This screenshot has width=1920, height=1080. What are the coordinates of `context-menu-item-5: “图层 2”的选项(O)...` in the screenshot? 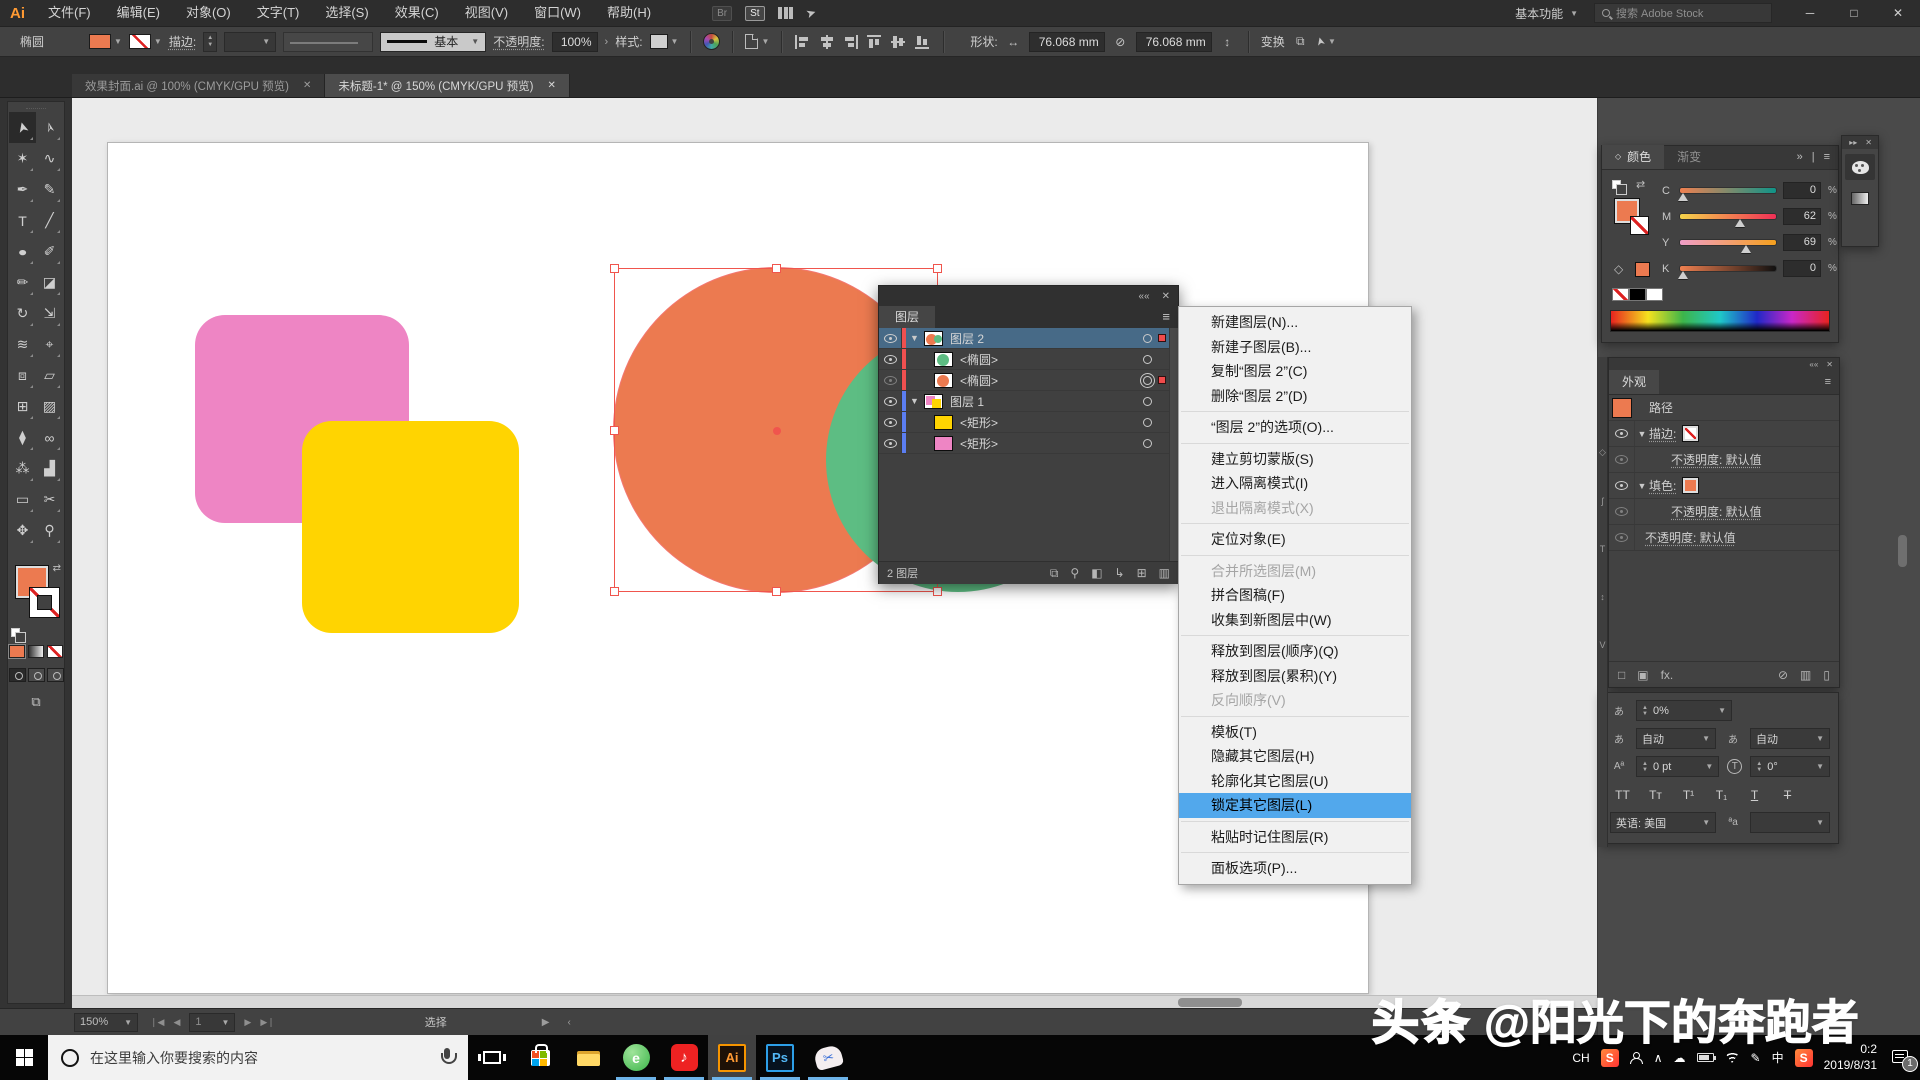 It's located at (1295, 427).